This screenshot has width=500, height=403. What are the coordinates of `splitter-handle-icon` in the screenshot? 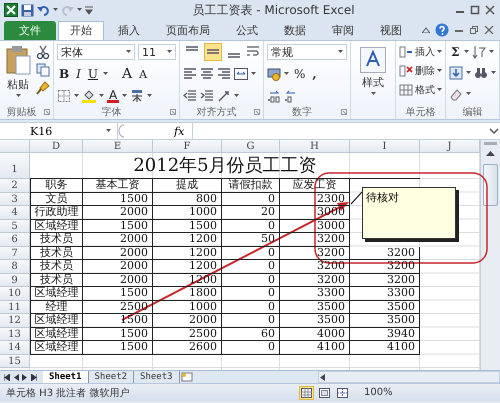 It's located at (122, 131).